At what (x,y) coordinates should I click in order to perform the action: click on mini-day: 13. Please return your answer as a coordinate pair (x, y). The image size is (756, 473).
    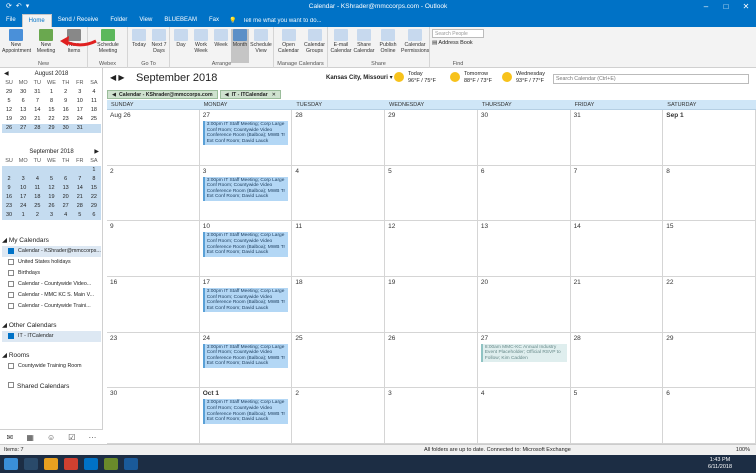
    Looking at the image, I should click on (65, 188).